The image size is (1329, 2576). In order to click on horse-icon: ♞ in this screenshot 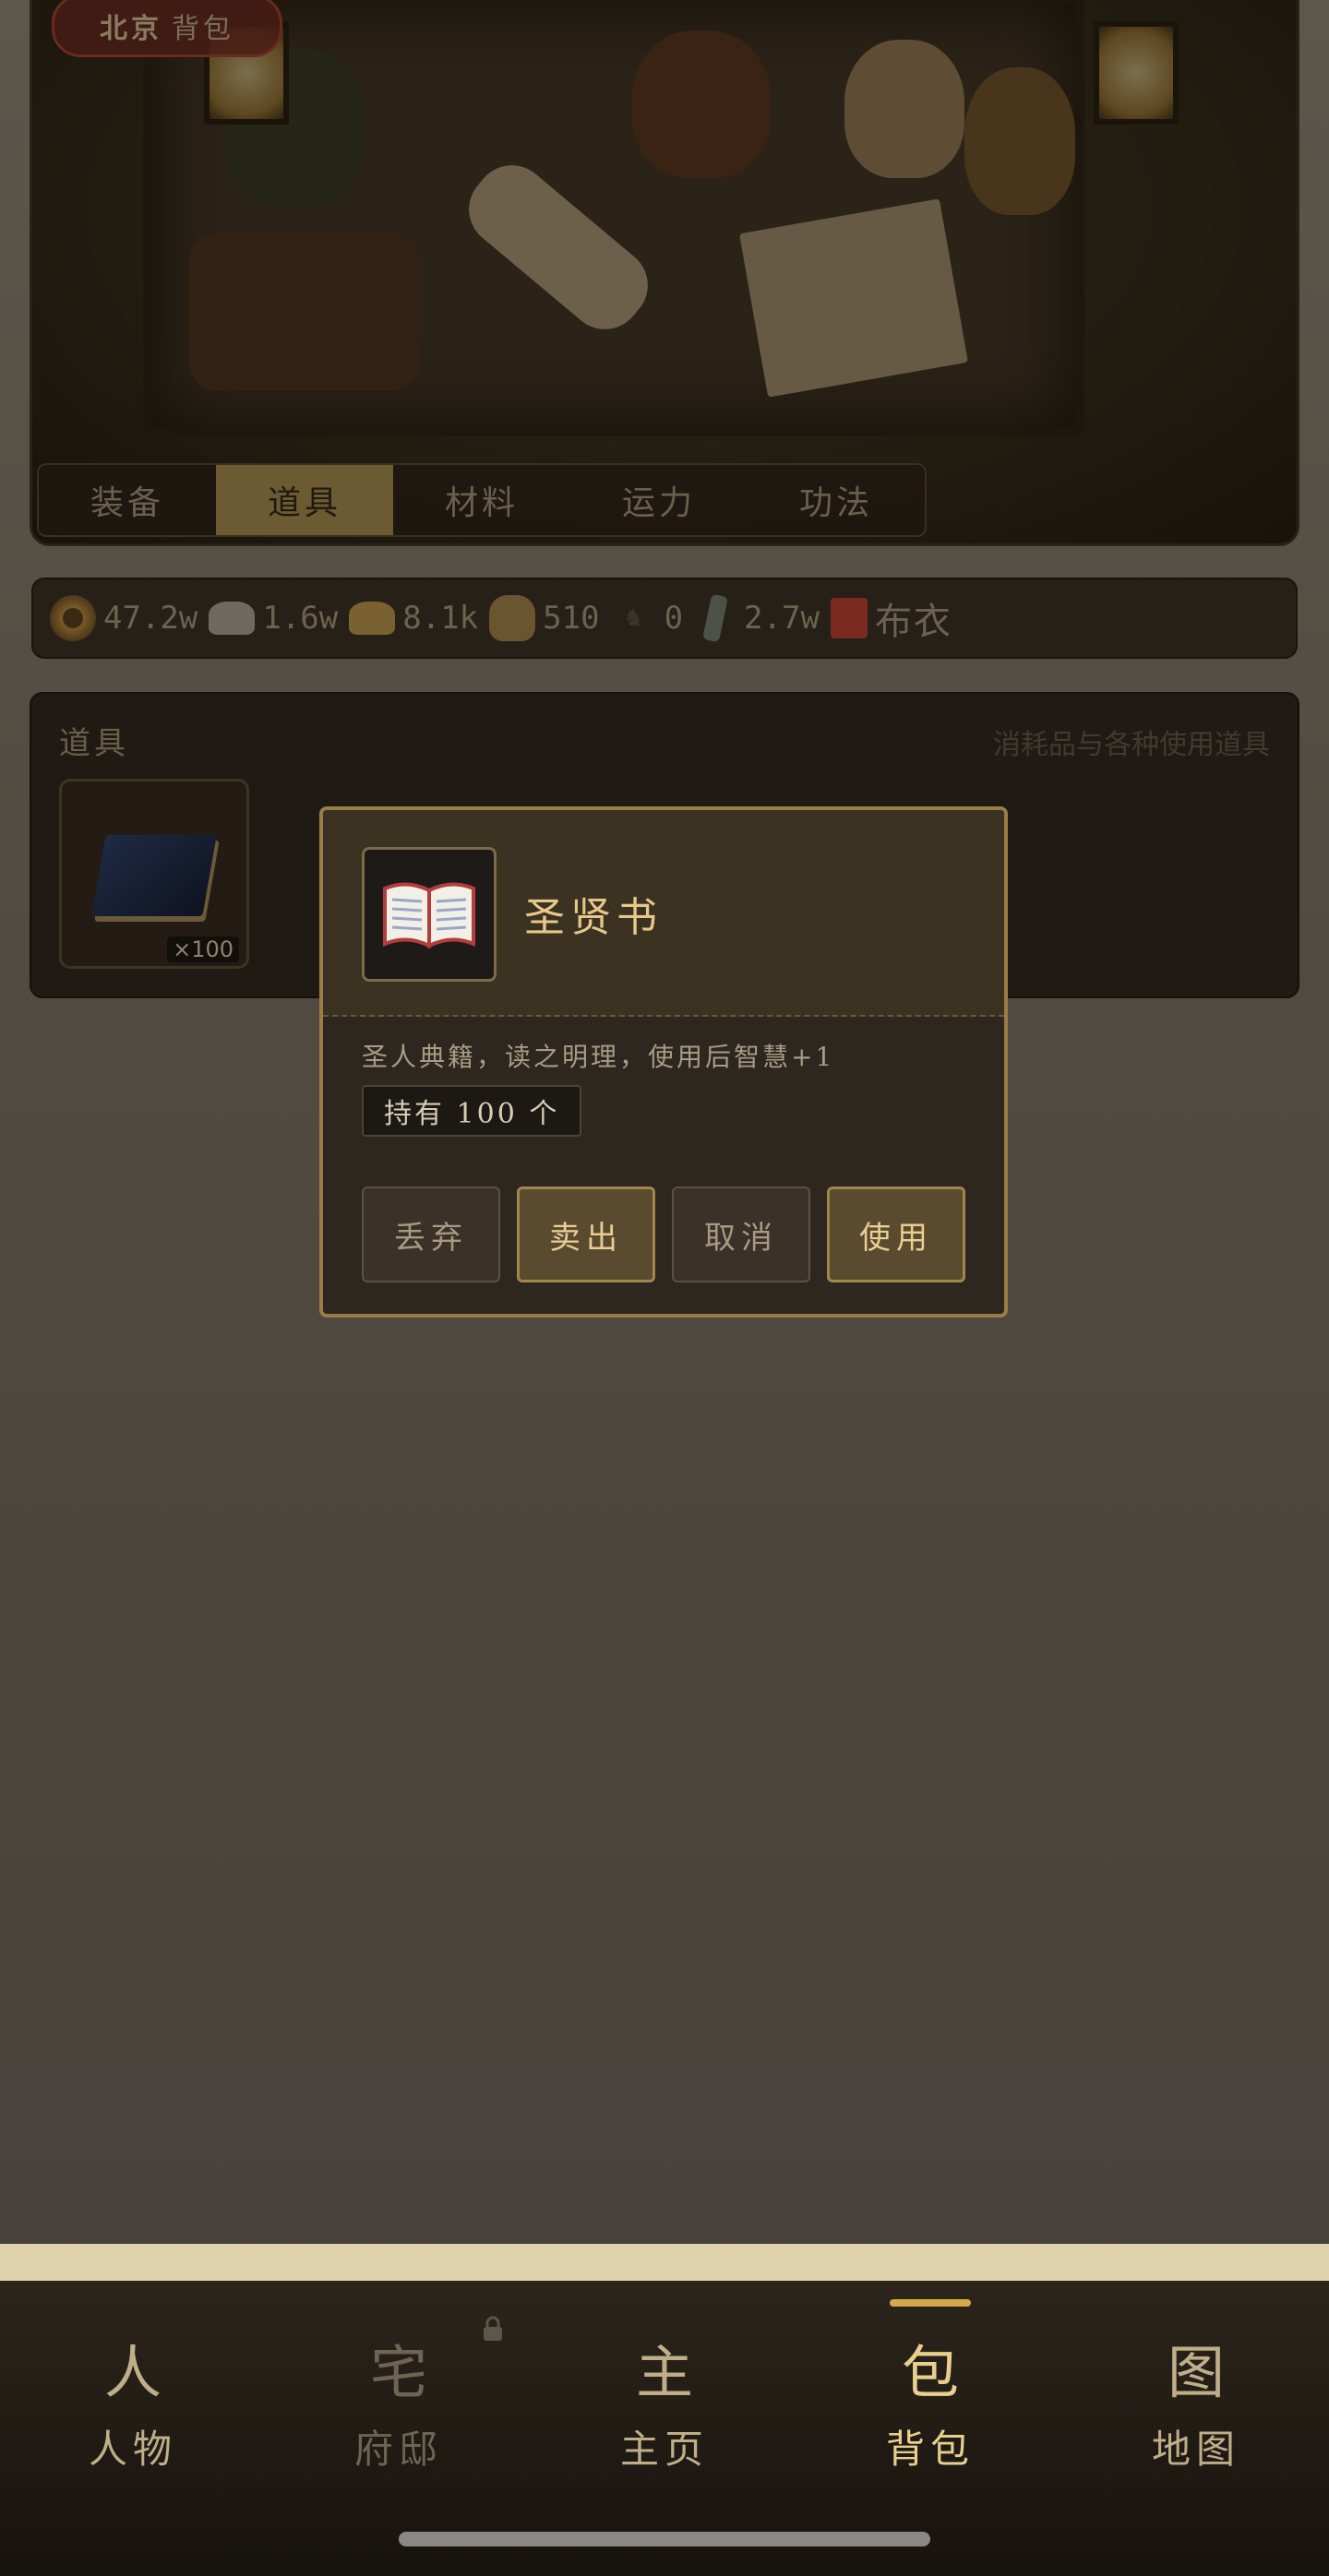, I will do `click(634, 618)`.